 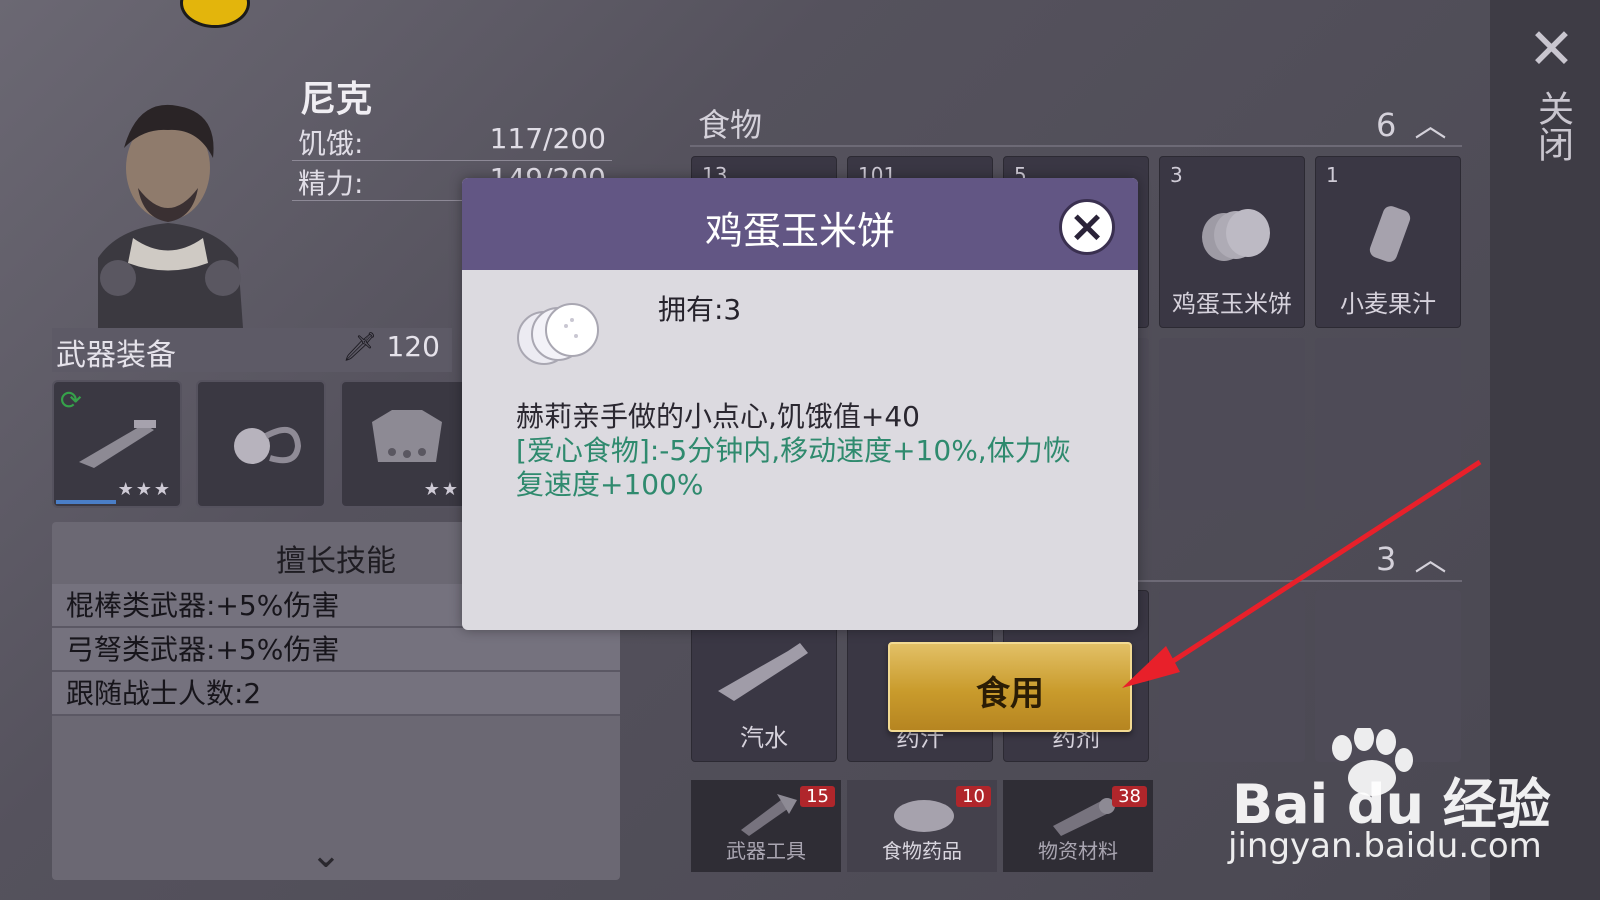 What do you see at coordinates (1076, 146) in the screenshot?
I see `divider` at bounding box center [1076, 146].